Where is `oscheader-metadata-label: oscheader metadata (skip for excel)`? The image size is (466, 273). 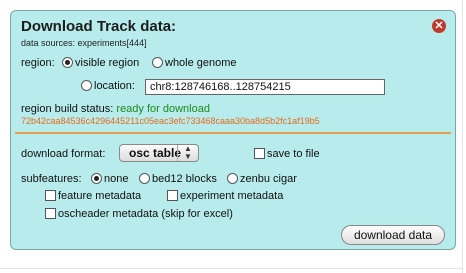 oscheader-metadata-label: oscheader metadata (skip for excel) is located at coordinates (145, 214).